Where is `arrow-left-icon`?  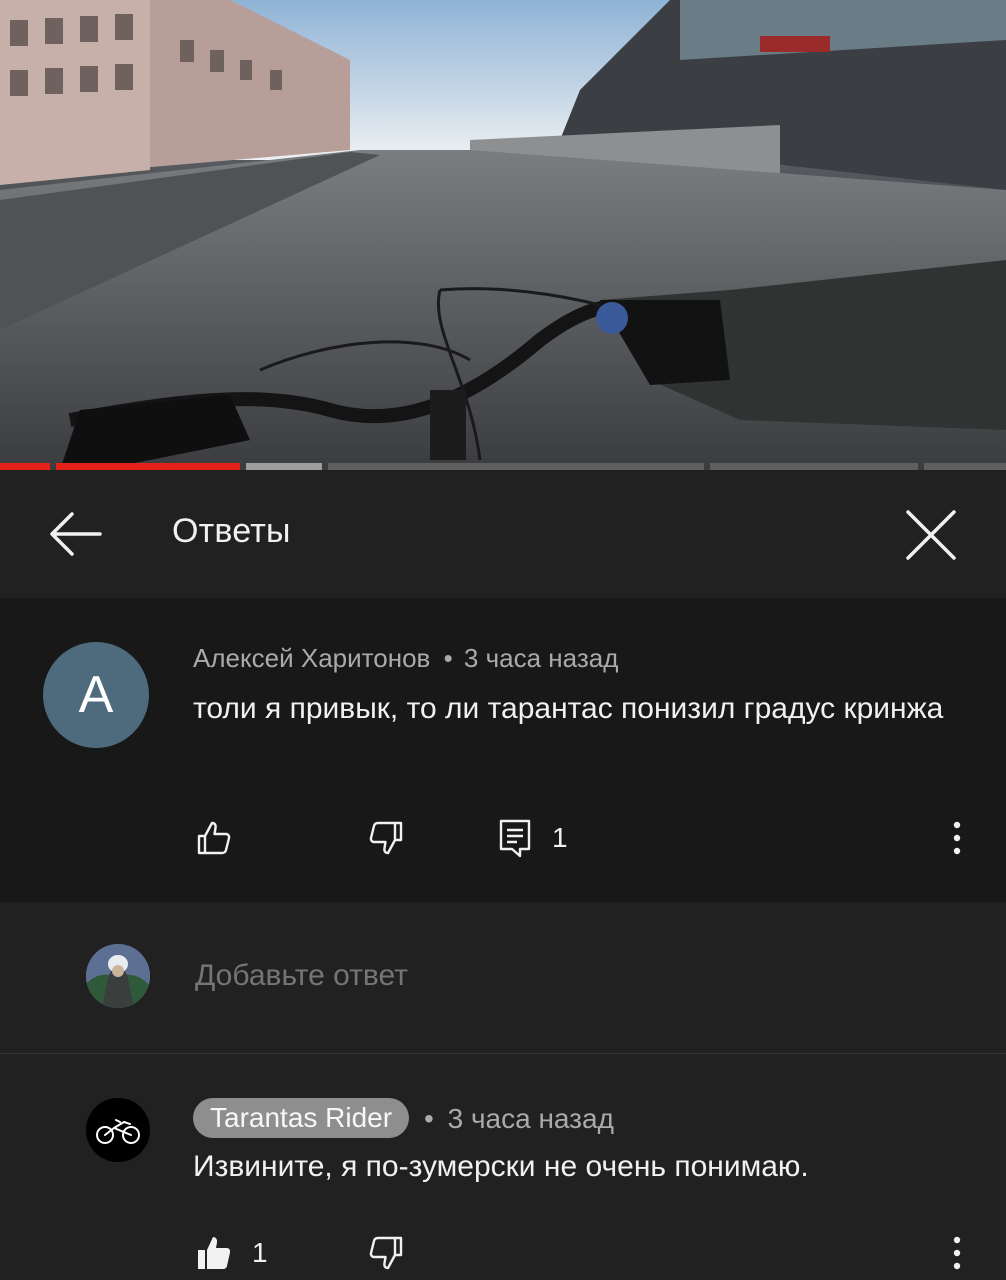 arrow-left-icon is located at coordinates (76, 534).